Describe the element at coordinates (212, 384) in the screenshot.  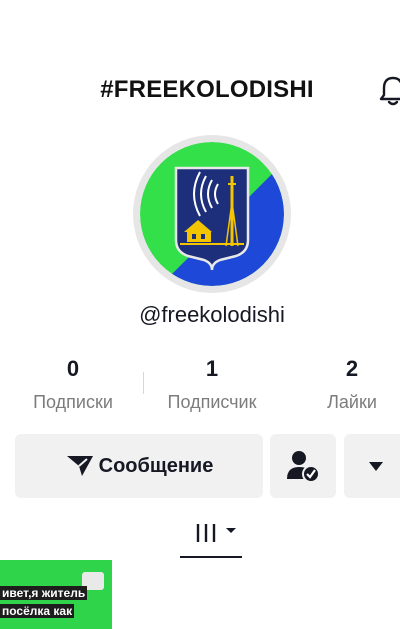
I see `stat-followers: 1 Подписчик` at that location.